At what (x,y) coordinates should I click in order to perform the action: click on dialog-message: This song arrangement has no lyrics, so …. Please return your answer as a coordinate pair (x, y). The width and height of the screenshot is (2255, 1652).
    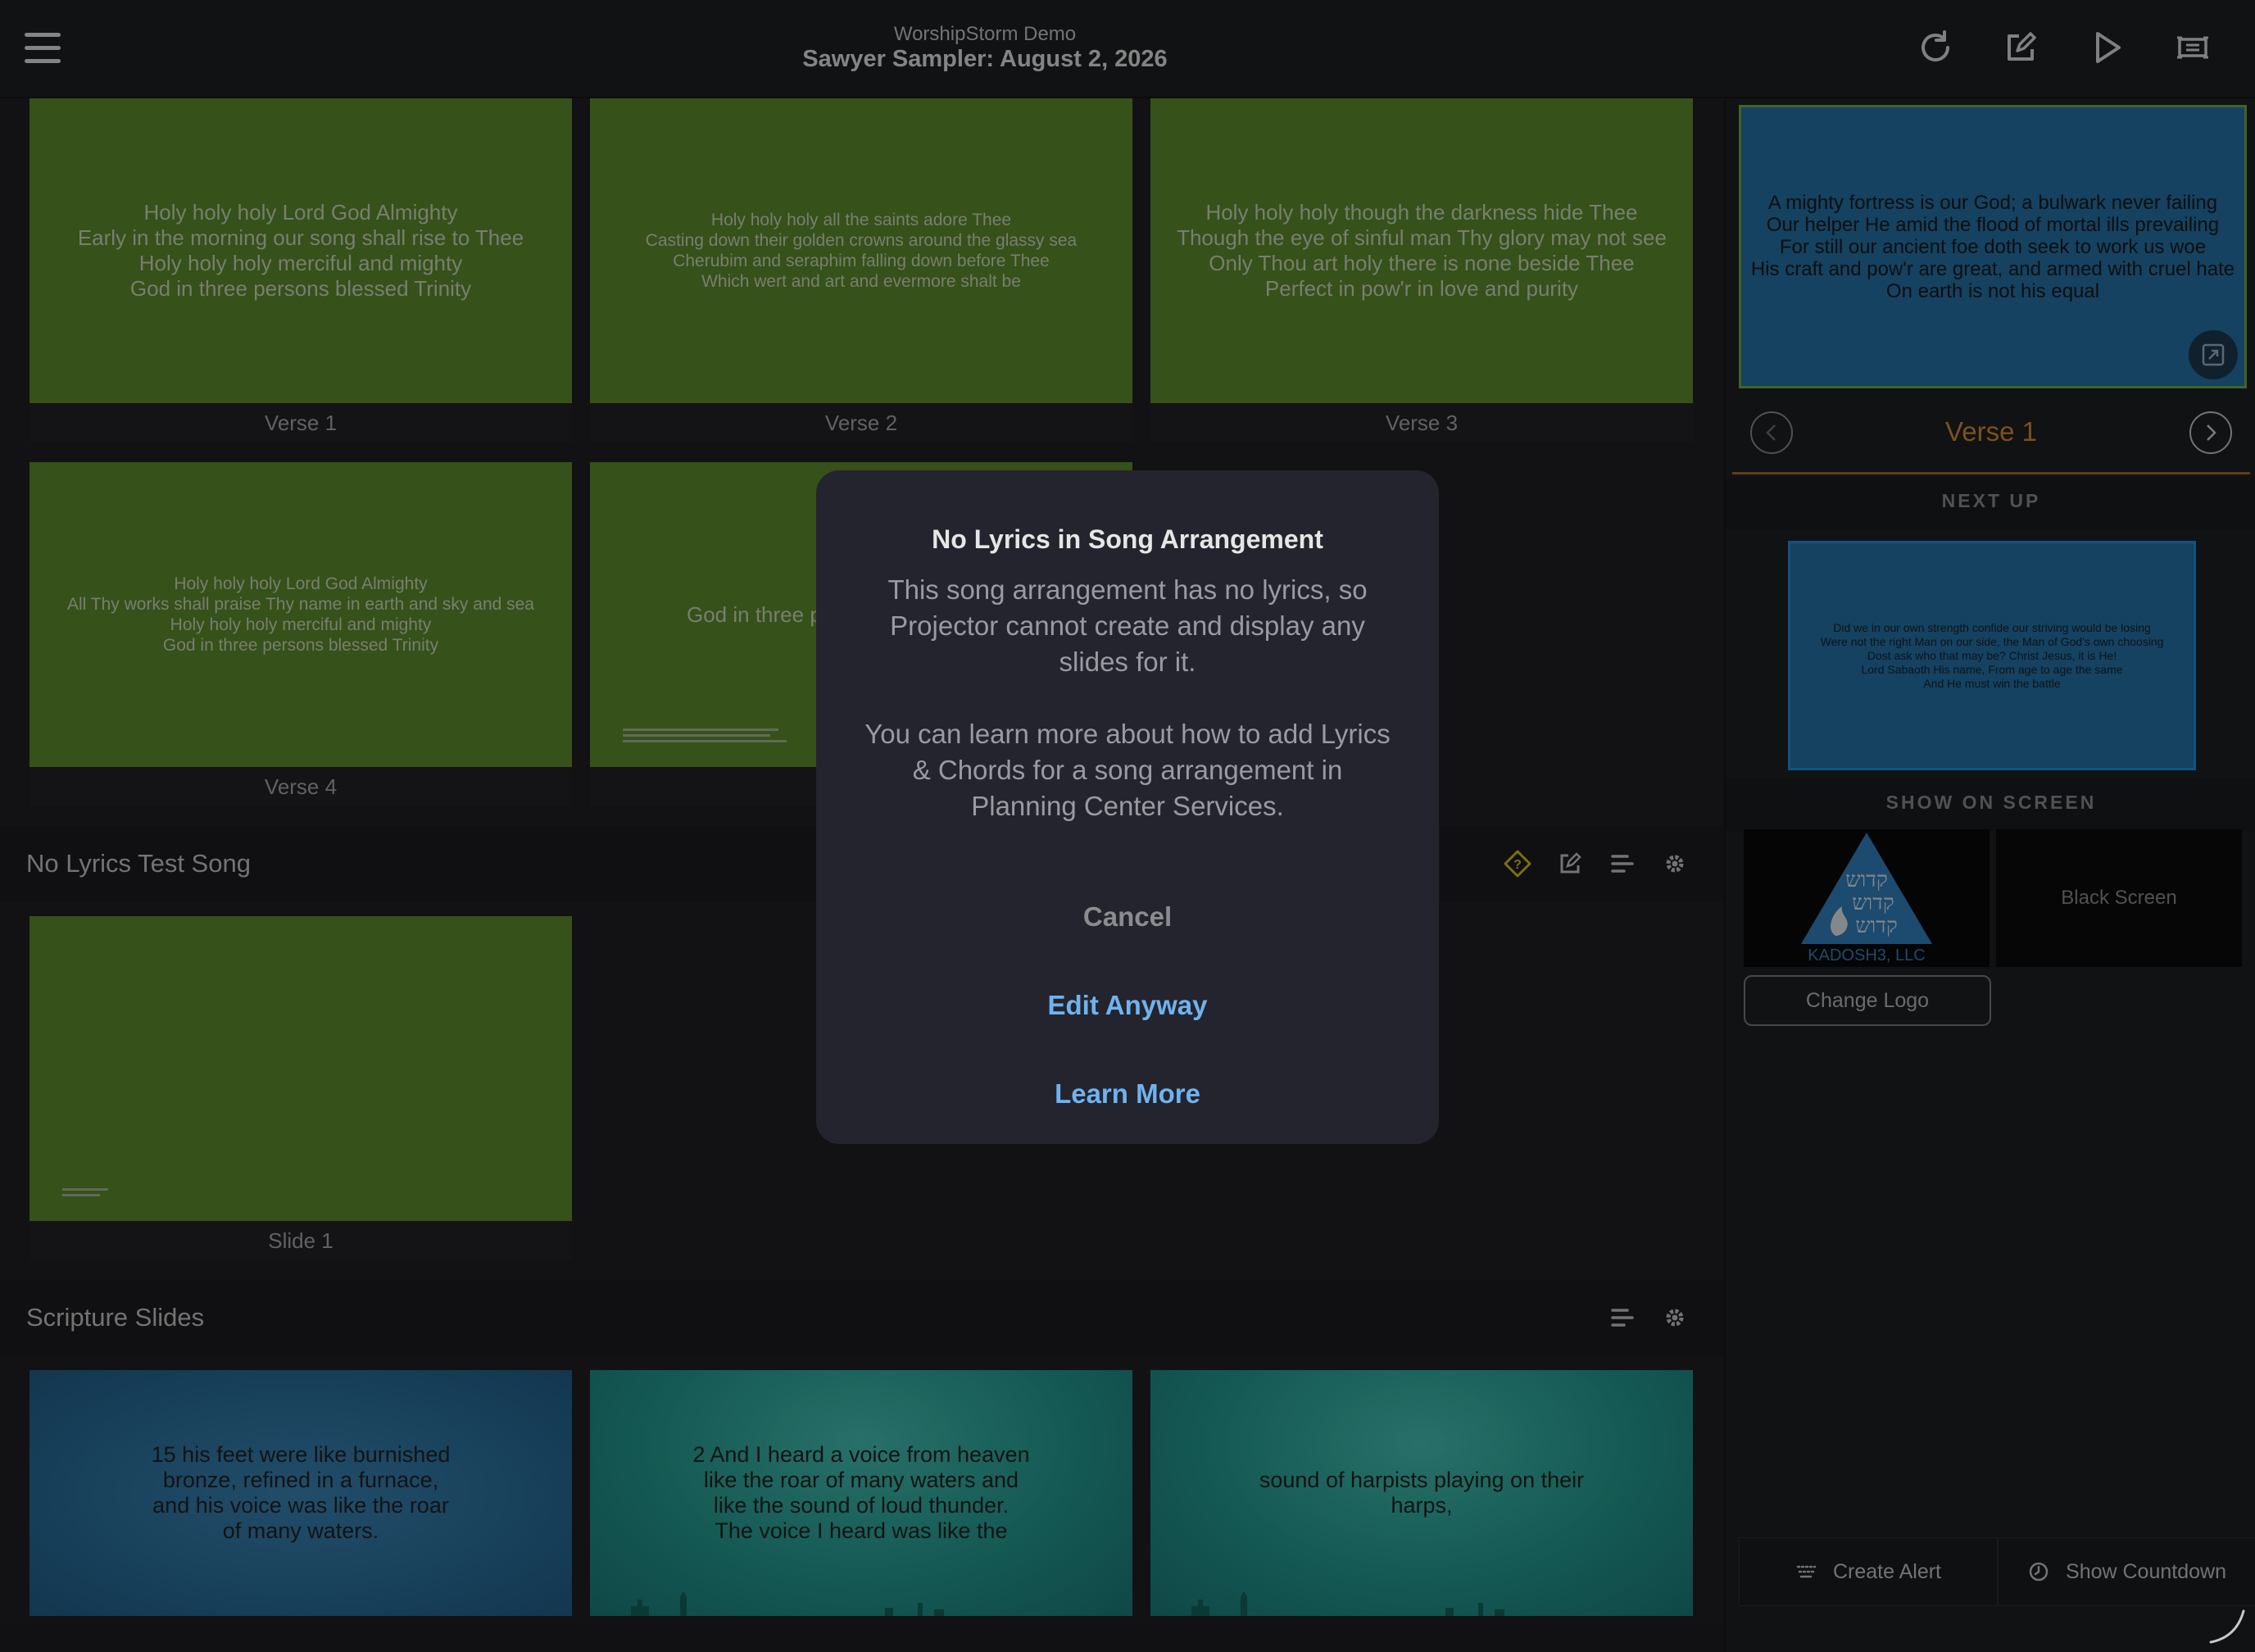
    Looking at the image, I should click on (1127, 697).